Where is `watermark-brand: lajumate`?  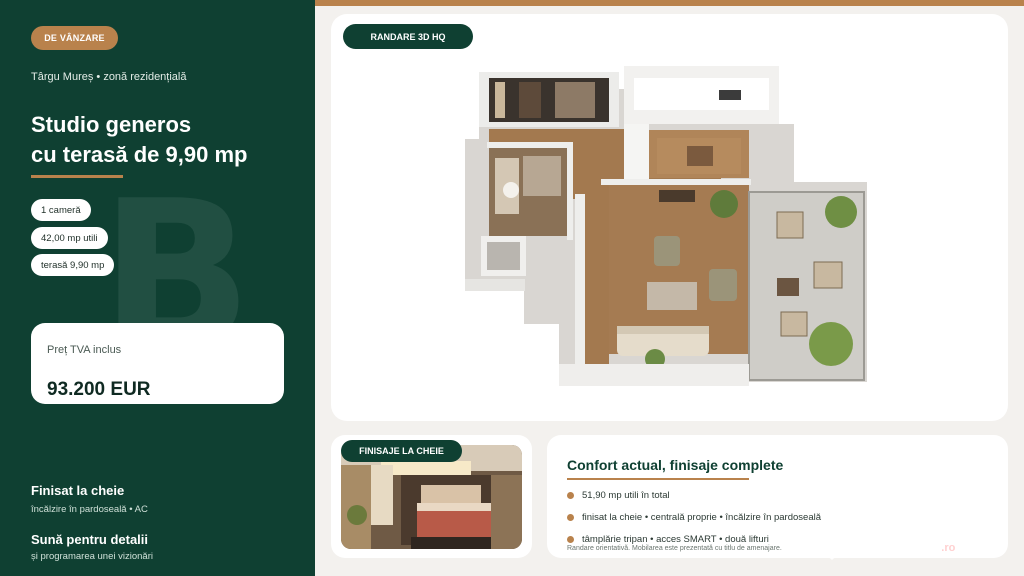 watermark-brand: lajumate is located at coordinates (897, 544).